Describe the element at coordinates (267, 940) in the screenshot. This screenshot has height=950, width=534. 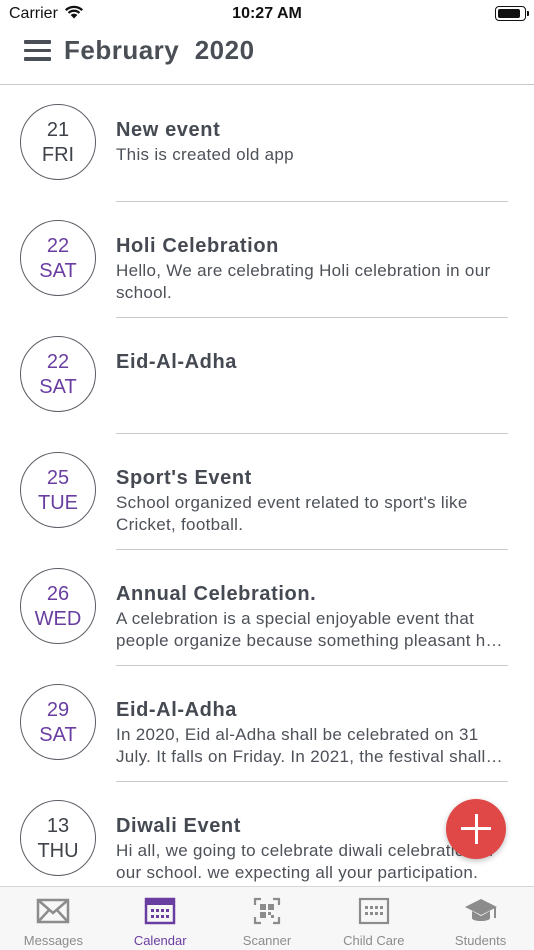
I see `tab-label: Scanner` at that location.